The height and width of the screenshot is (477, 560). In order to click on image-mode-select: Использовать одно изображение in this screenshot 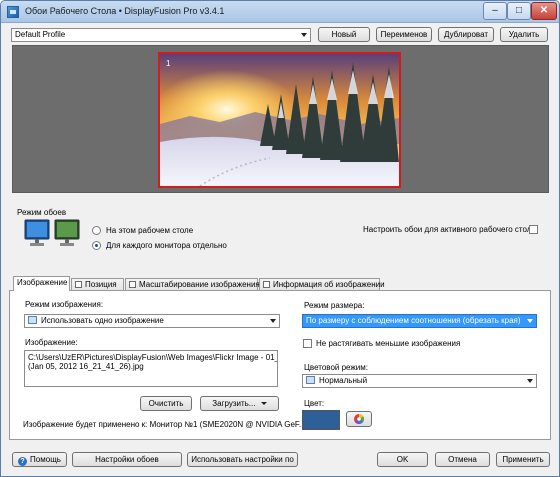, I will do `click(152, 321)`.